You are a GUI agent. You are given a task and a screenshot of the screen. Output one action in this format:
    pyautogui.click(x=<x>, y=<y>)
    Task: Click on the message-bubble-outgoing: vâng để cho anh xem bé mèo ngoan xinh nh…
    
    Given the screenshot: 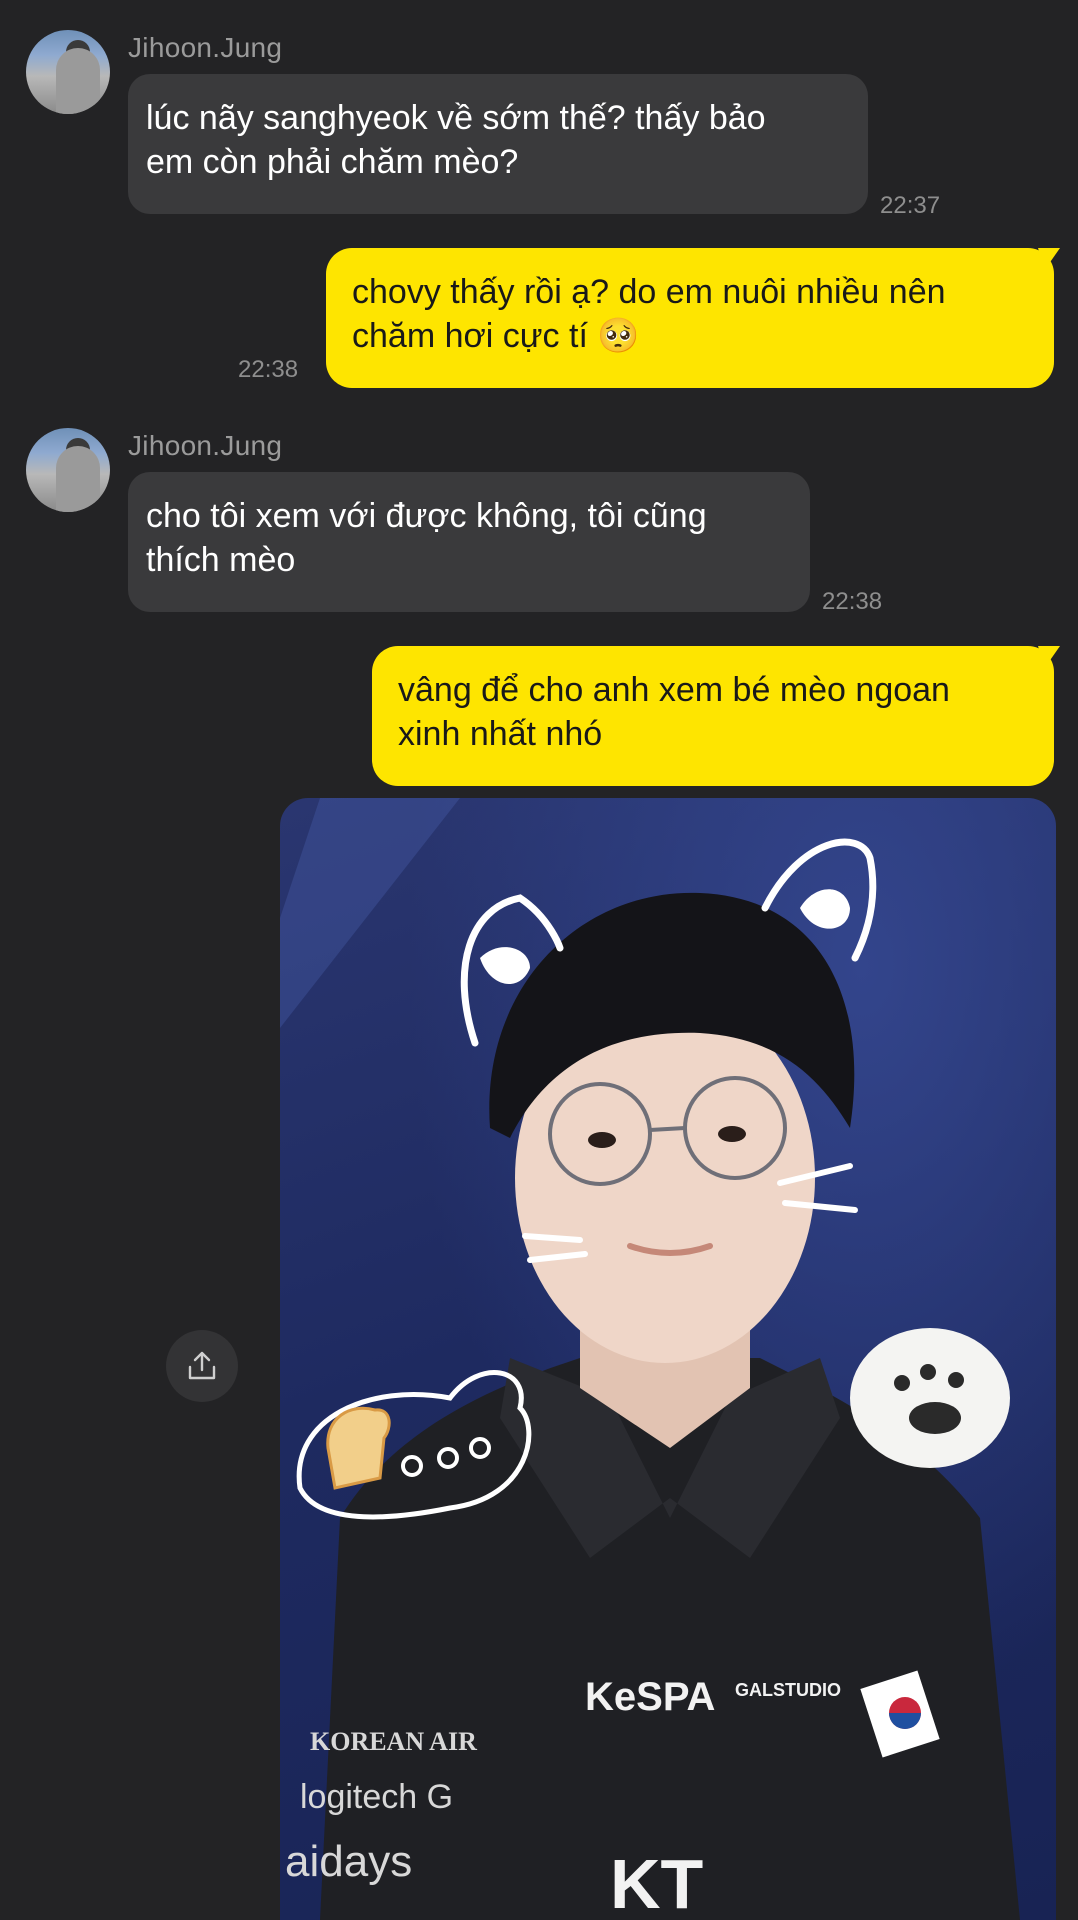 What is the action you would take?
    pyautogui.click(x=713, y=716)
    